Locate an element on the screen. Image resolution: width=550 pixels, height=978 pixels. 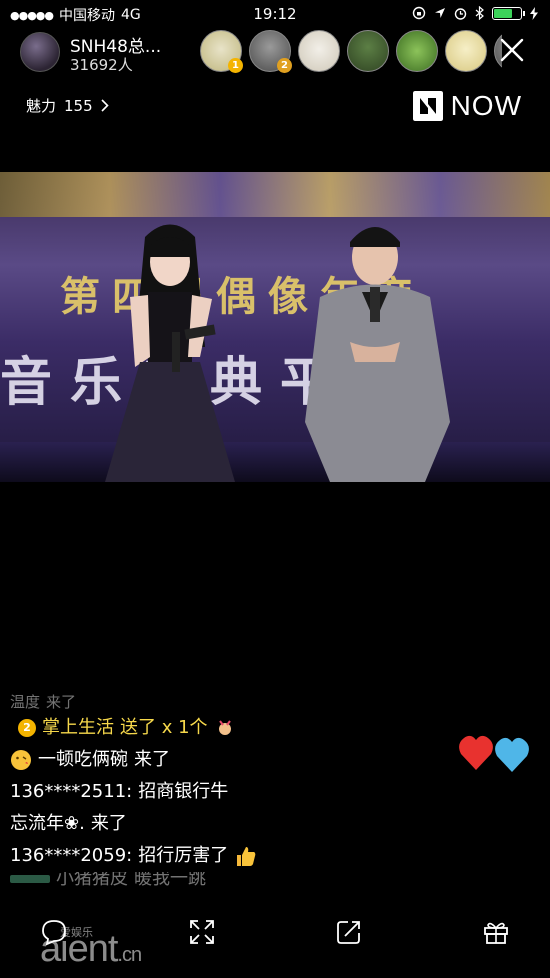
now-logo-icon is located at coordinates (427, 106).